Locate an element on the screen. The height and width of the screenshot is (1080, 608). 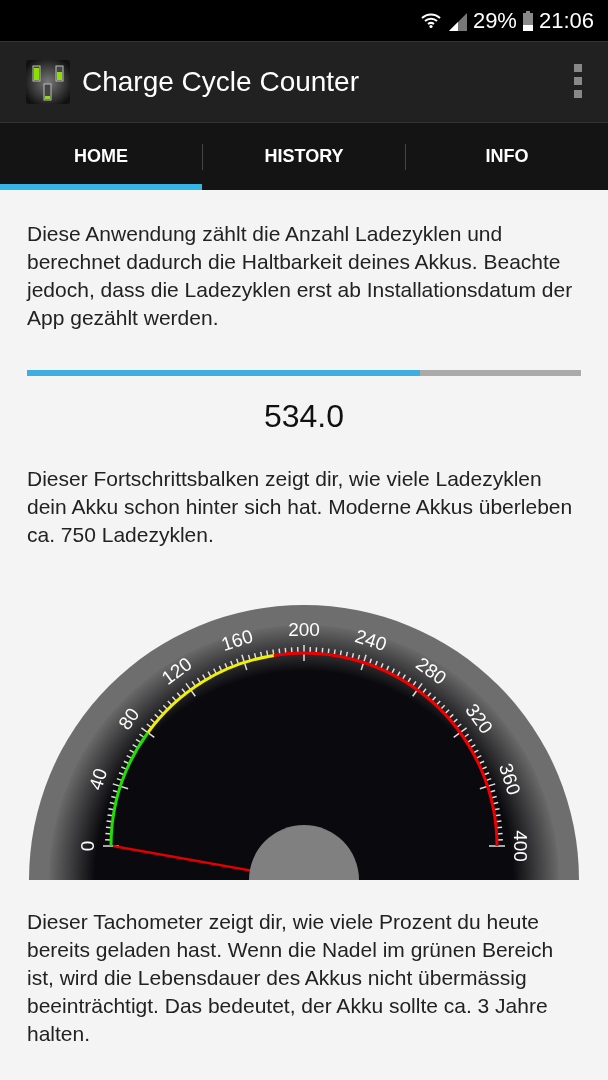
progress-description: Dieser Fortschrittsbalken zeigt dir, wie viele Ladezyklen dein Akku schon hinter sich hat. Moderne Akkus überleben ca. 750 Ladezyklen. is located at coordinates (300, 507).